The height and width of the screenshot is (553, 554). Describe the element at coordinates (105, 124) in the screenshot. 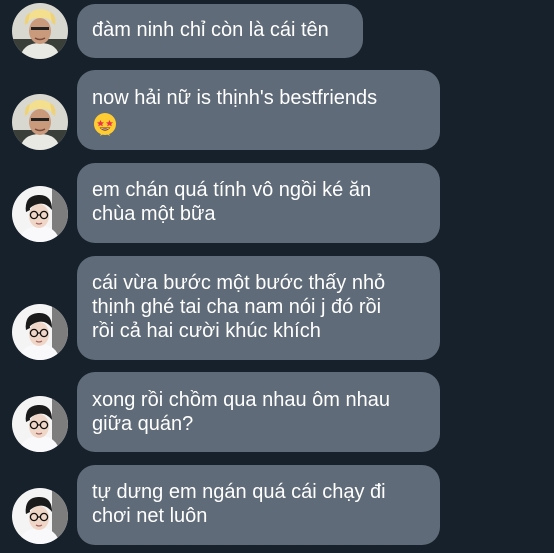

I see `star-struck-emoji` at that location.